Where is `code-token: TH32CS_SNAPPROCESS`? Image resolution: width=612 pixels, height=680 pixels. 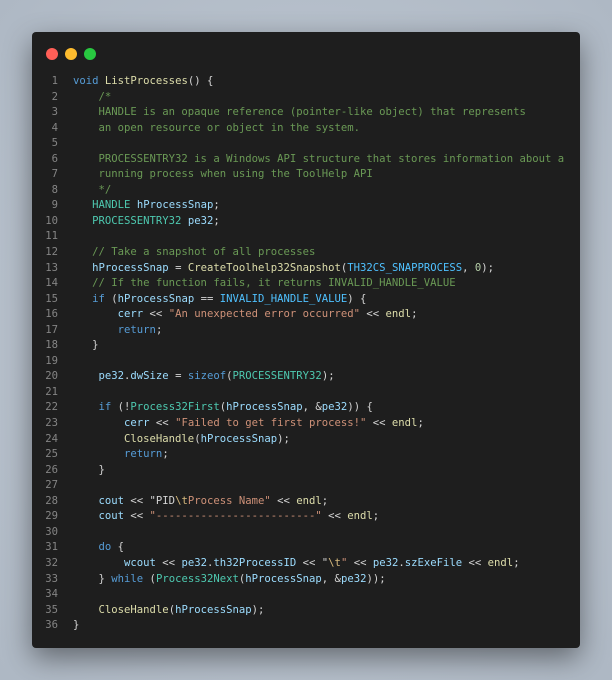 code-token: TH32CS_SNAPPROCESS is located at coordinates (405, 267).